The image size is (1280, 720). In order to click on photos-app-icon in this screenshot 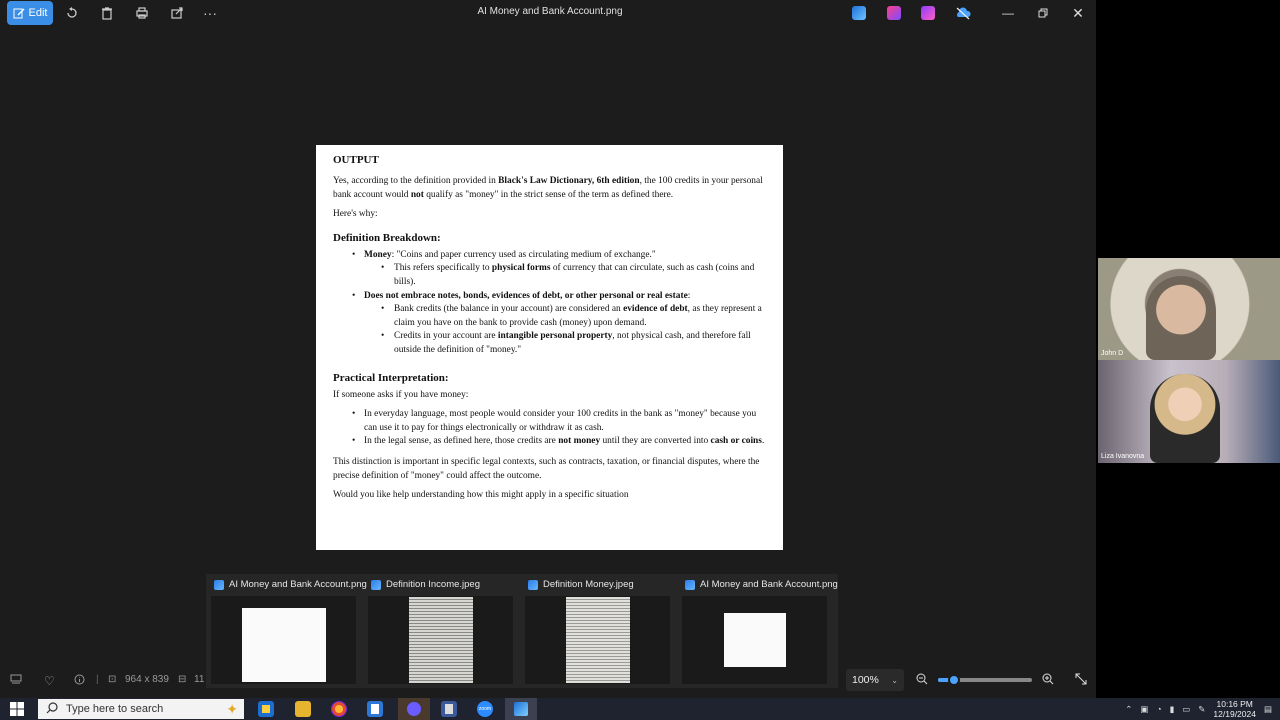, I will do `click(859, 13)`.